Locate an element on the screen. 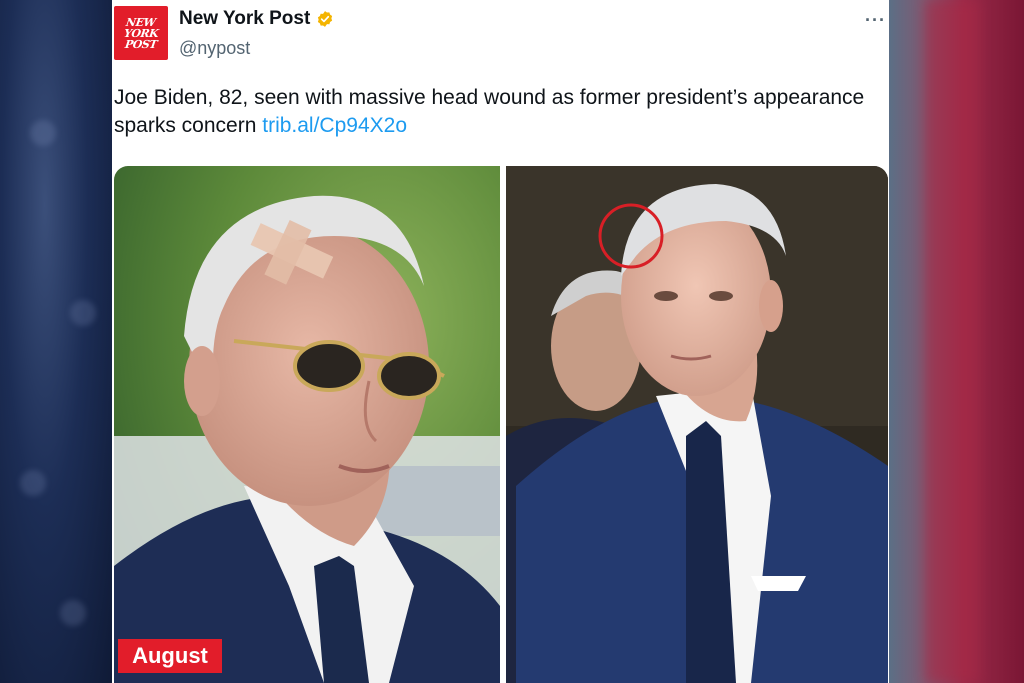  background-right is located at coordinates (956, 341).